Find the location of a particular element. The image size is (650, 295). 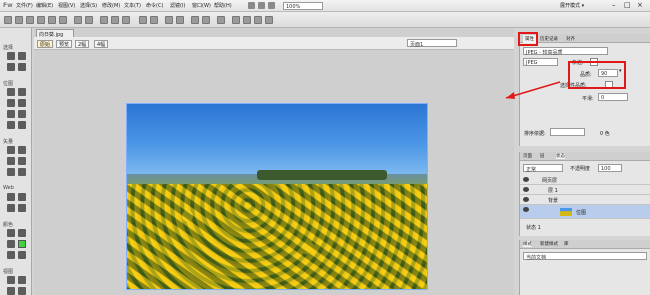

hide-slices-icon is located at coordinates (11, 208).